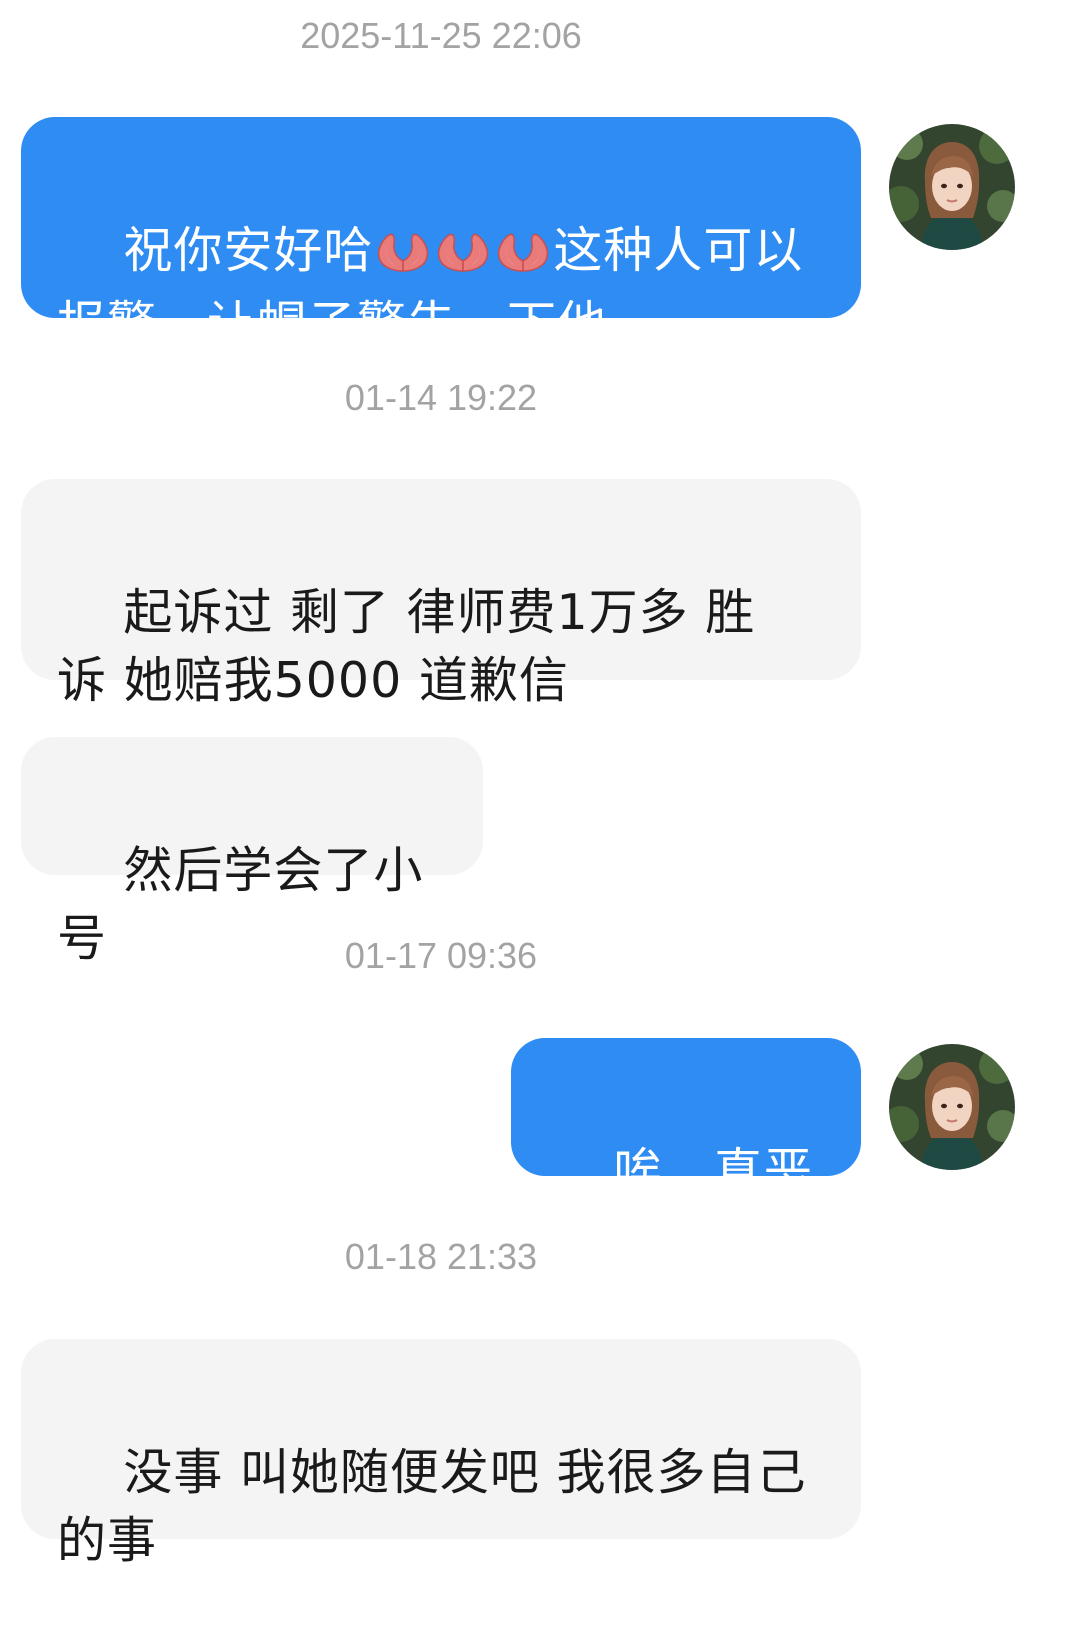  I want to click on message-text: 没事 叫她随便发吧 我很多自己的事, so click(432, 1506).